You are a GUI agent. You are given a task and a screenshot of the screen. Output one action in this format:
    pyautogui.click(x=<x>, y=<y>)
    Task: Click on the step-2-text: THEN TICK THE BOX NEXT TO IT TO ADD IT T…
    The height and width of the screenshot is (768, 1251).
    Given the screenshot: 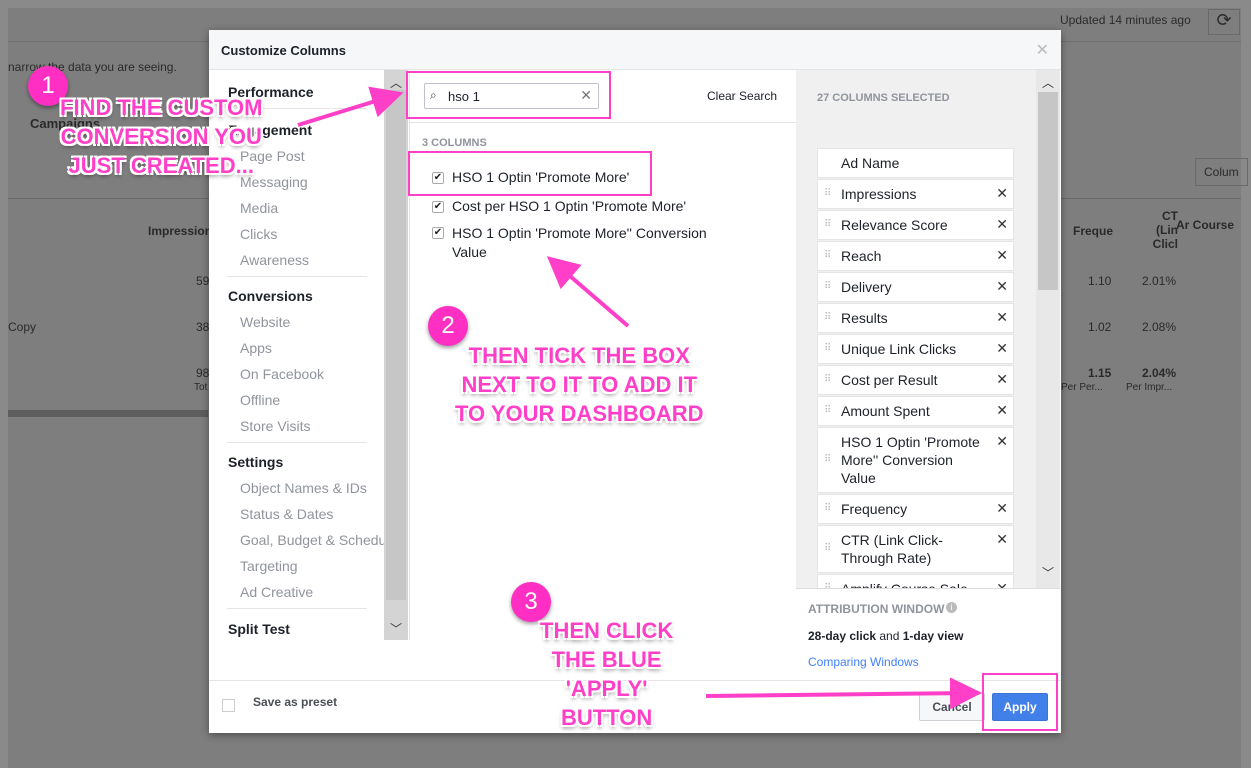 What is the action you would take?
    pyautogui.click(x=579, y=384)
    